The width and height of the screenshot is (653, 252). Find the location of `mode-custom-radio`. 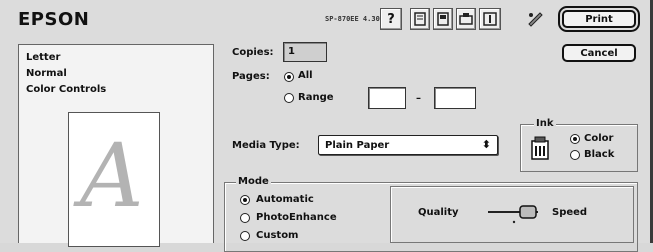

mode-custom-radio is located at coordinates (245, 236).